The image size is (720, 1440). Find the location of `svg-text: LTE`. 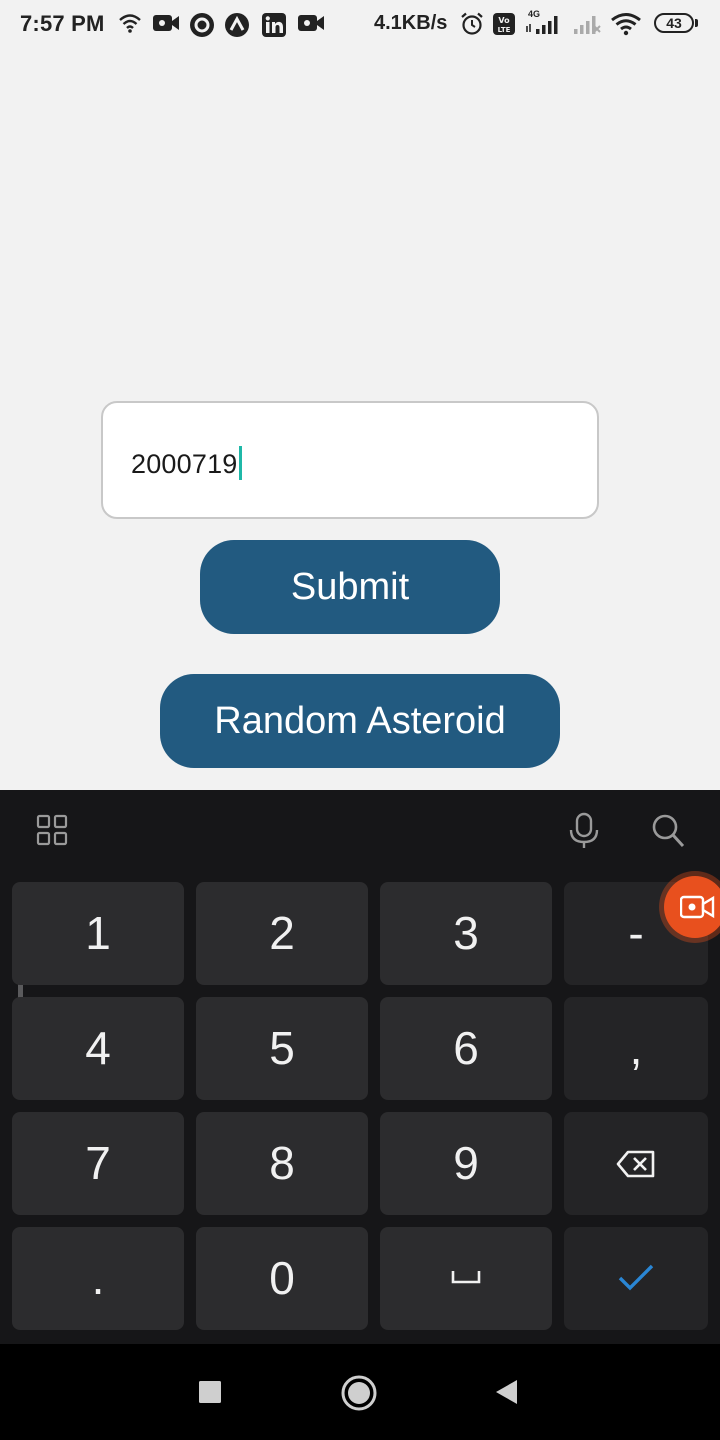

svg-text: LTE is located at coordinates (504, 30).